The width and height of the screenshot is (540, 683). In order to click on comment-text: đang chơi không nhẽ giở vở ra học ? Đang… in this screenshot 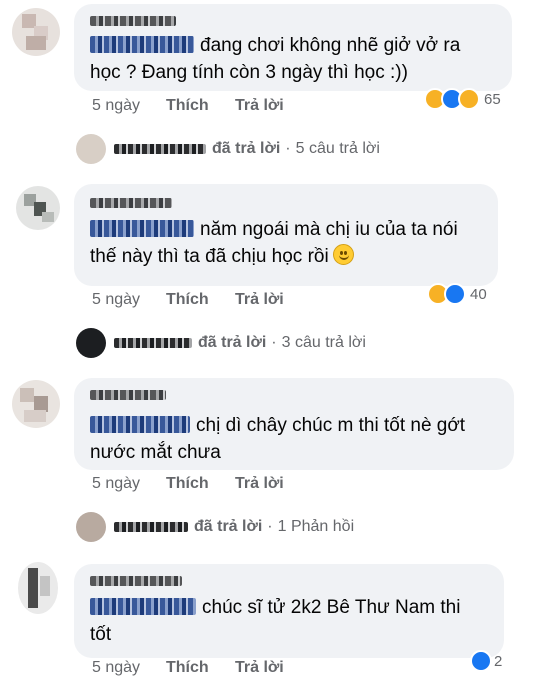, I will do `click(275, 59)`.